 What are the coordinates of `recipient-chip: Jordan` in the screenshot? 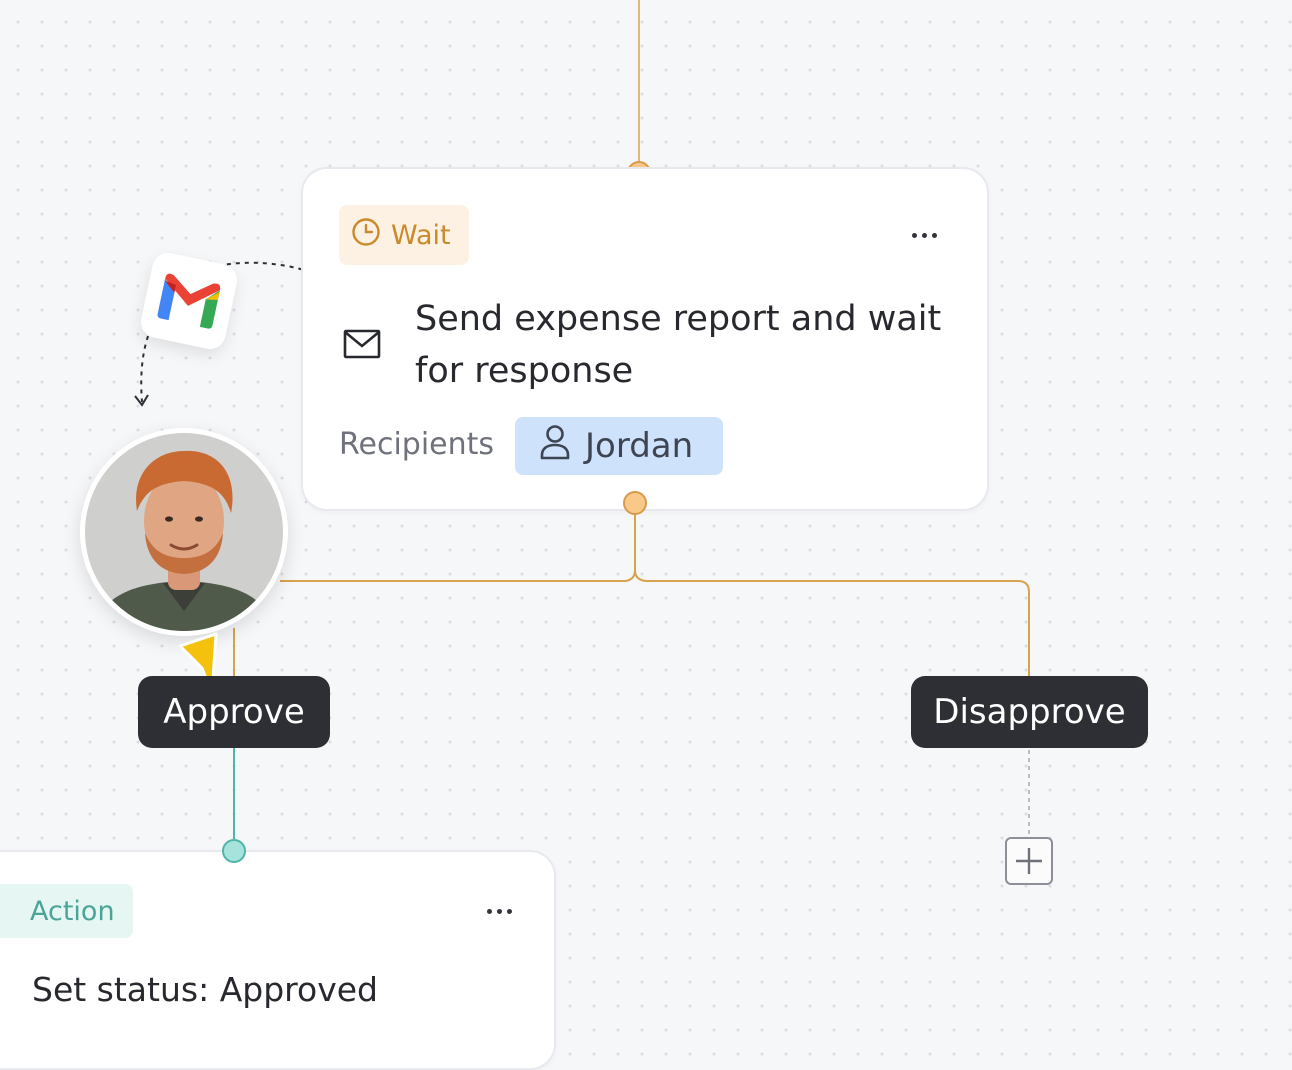 It's located at (619, 446).